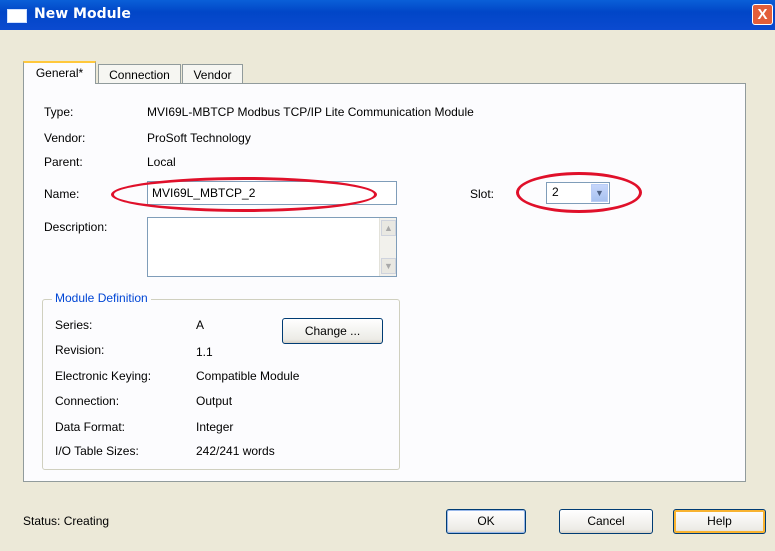 This screenshot has height=551, width=775. I want to click on io-table-sizes-value: 242/241 words, so click(235, 451).